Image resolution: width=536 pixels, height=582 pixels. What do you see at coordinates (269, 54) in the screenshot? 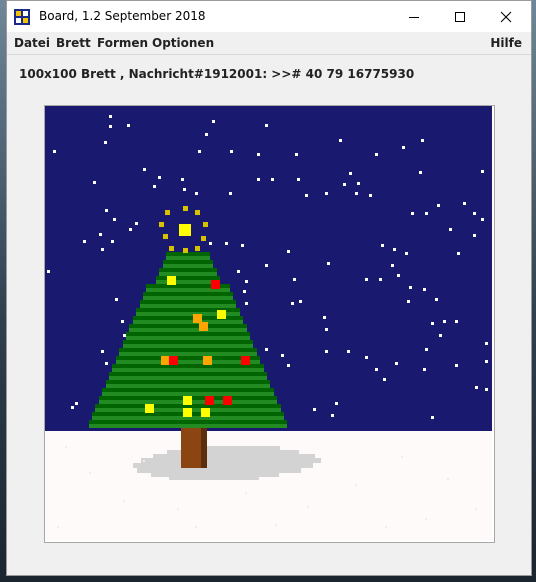
I see `menu-separator` at bounding box center [269, 54].